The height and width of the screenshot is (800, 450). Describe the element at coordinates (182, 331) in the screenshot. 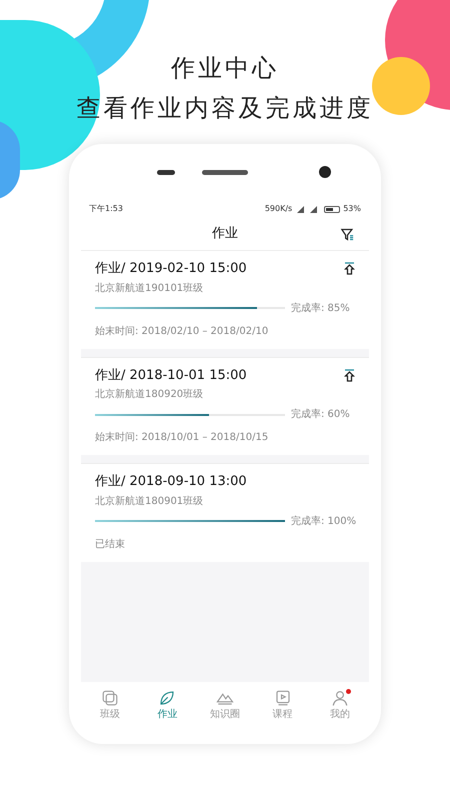

I see `date-range: 始末时间: 2018/02/10 – 2018/02/10` at that location.